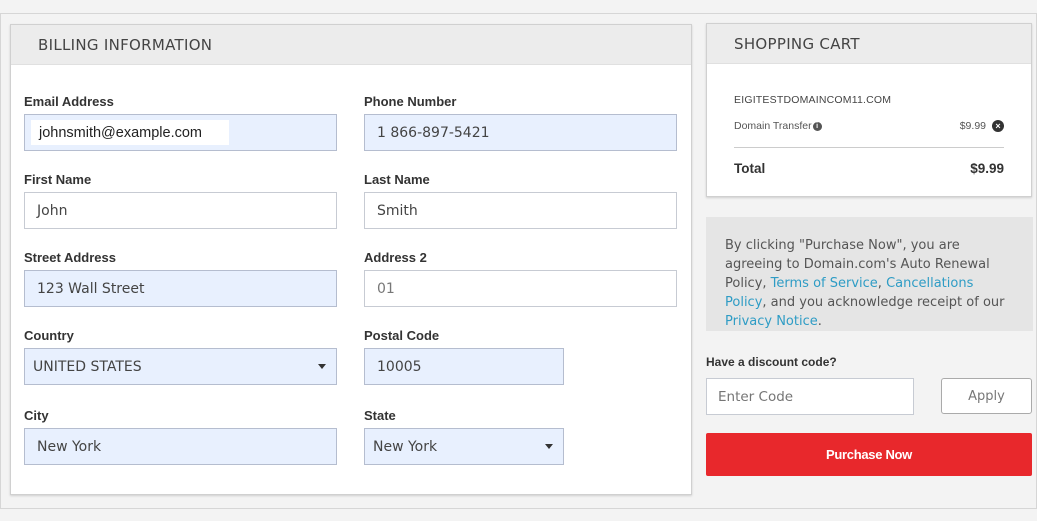 This screenshot has width=1037, height=521. Describe the element at coordinates (883, 302) in the screenshot. I see `agreement-text-3: , and you acknowledge receipt of our` at that location.